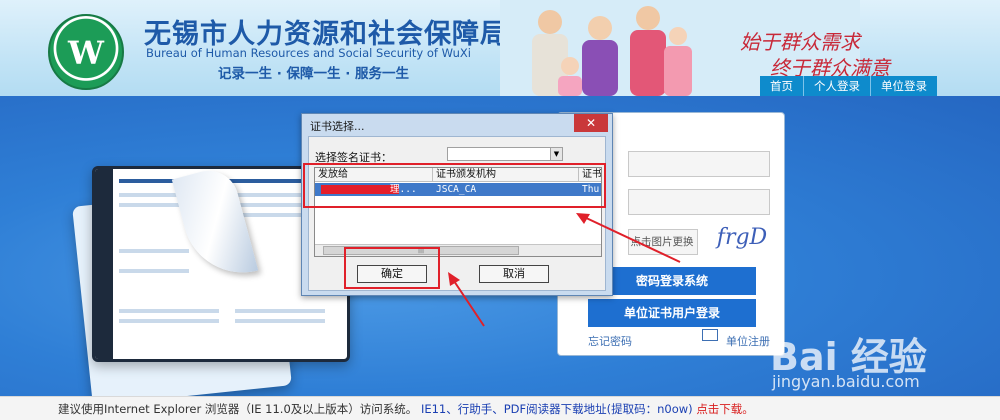 This screenshot has height=420, width=1000. What do you see at coordinates (742, 242) in the screenshot?
I see `captcha-image: frgD` at bounding box center [742, 242].